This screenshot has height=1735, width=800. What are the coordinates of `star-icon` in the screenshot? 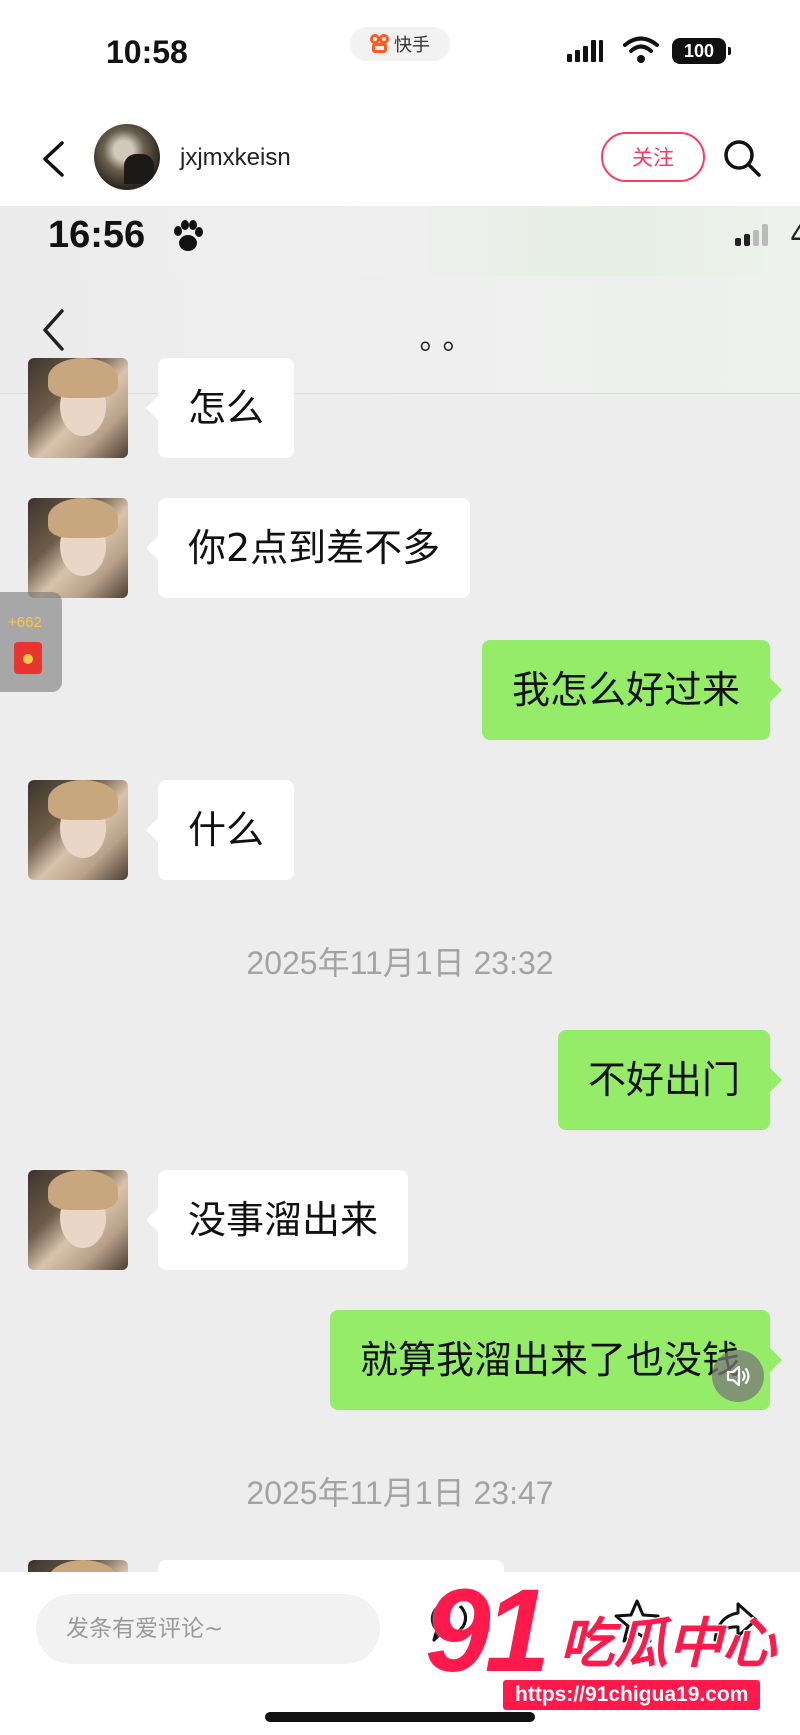 It's located at (637, 1621).